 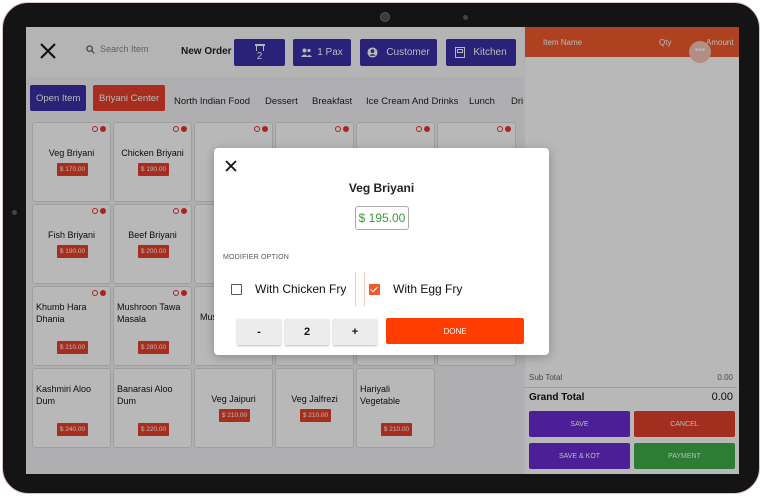 What do you see at coordinates (14, 212) in the screenshot?
I see `home-dot` at bounding box center [14, 212].